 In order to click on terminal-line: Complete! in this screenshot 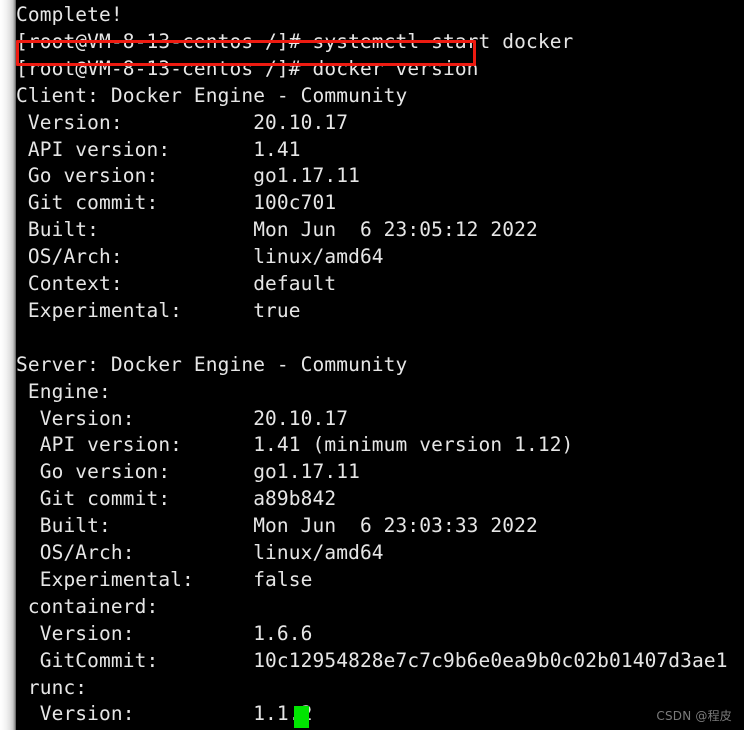, I will do `click(69, 14)`.